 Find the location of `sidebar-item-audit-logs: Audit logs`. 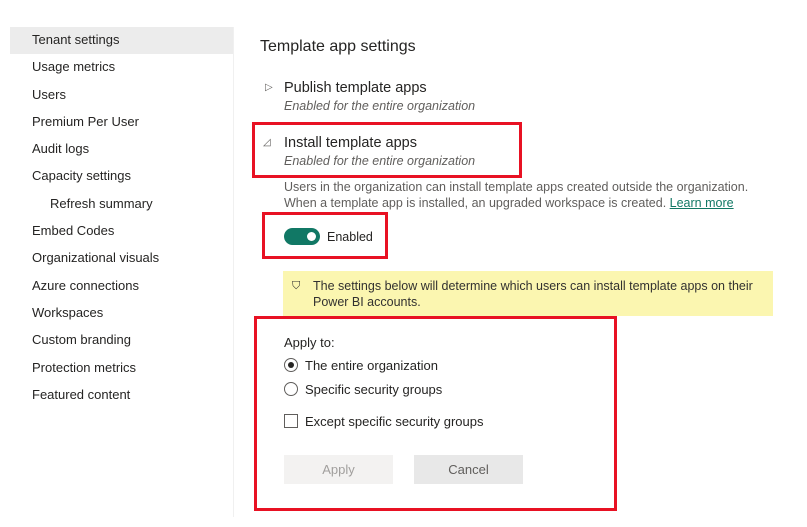

sidebar-item-audit-logs: Audit logs is located at coordinates (121, 149).